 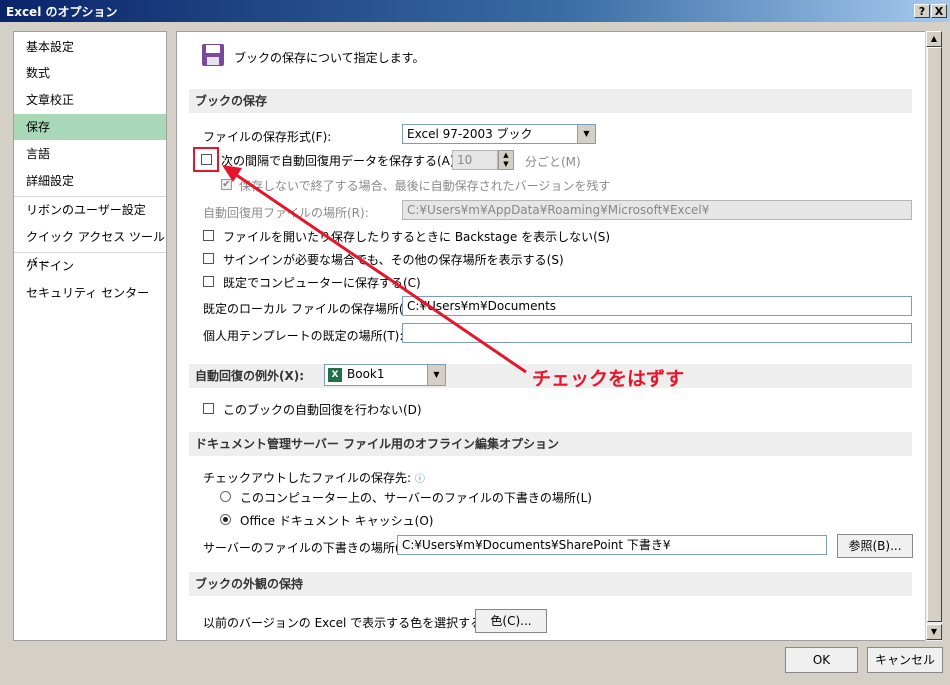 What do you see at coordinates (374, 269) in the screenshot?
I see `annotation-arrow` at bounding box center [374, 269].